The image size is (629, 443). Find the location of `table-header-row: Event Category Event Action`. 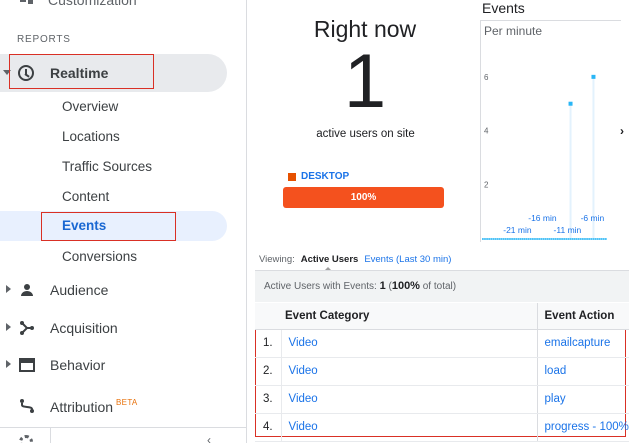

table-header-row: Event Category Event Action is located at coordinates (442, 316).